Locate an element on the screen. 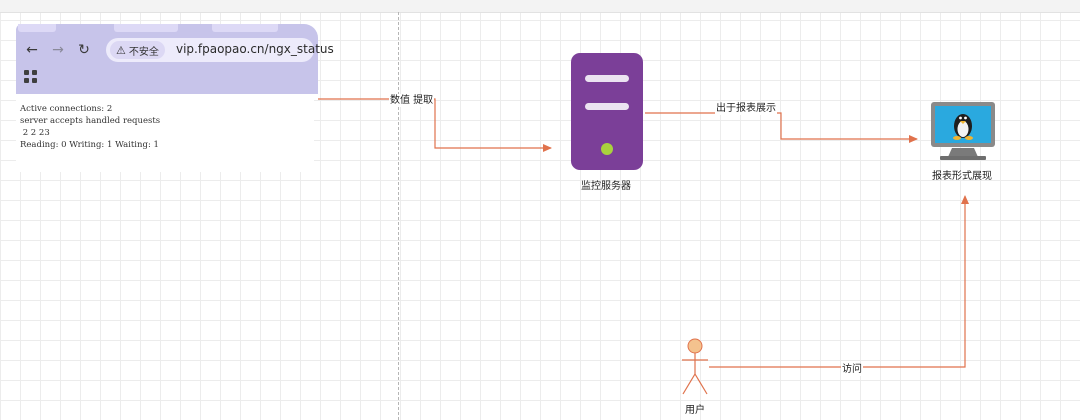 Image resolution: width=1080 pixels, height=420 pixels. address-bar: ⚠ 不安全 vip.fpaopao.cn/ngx_status is located at coordinates (220, 50).